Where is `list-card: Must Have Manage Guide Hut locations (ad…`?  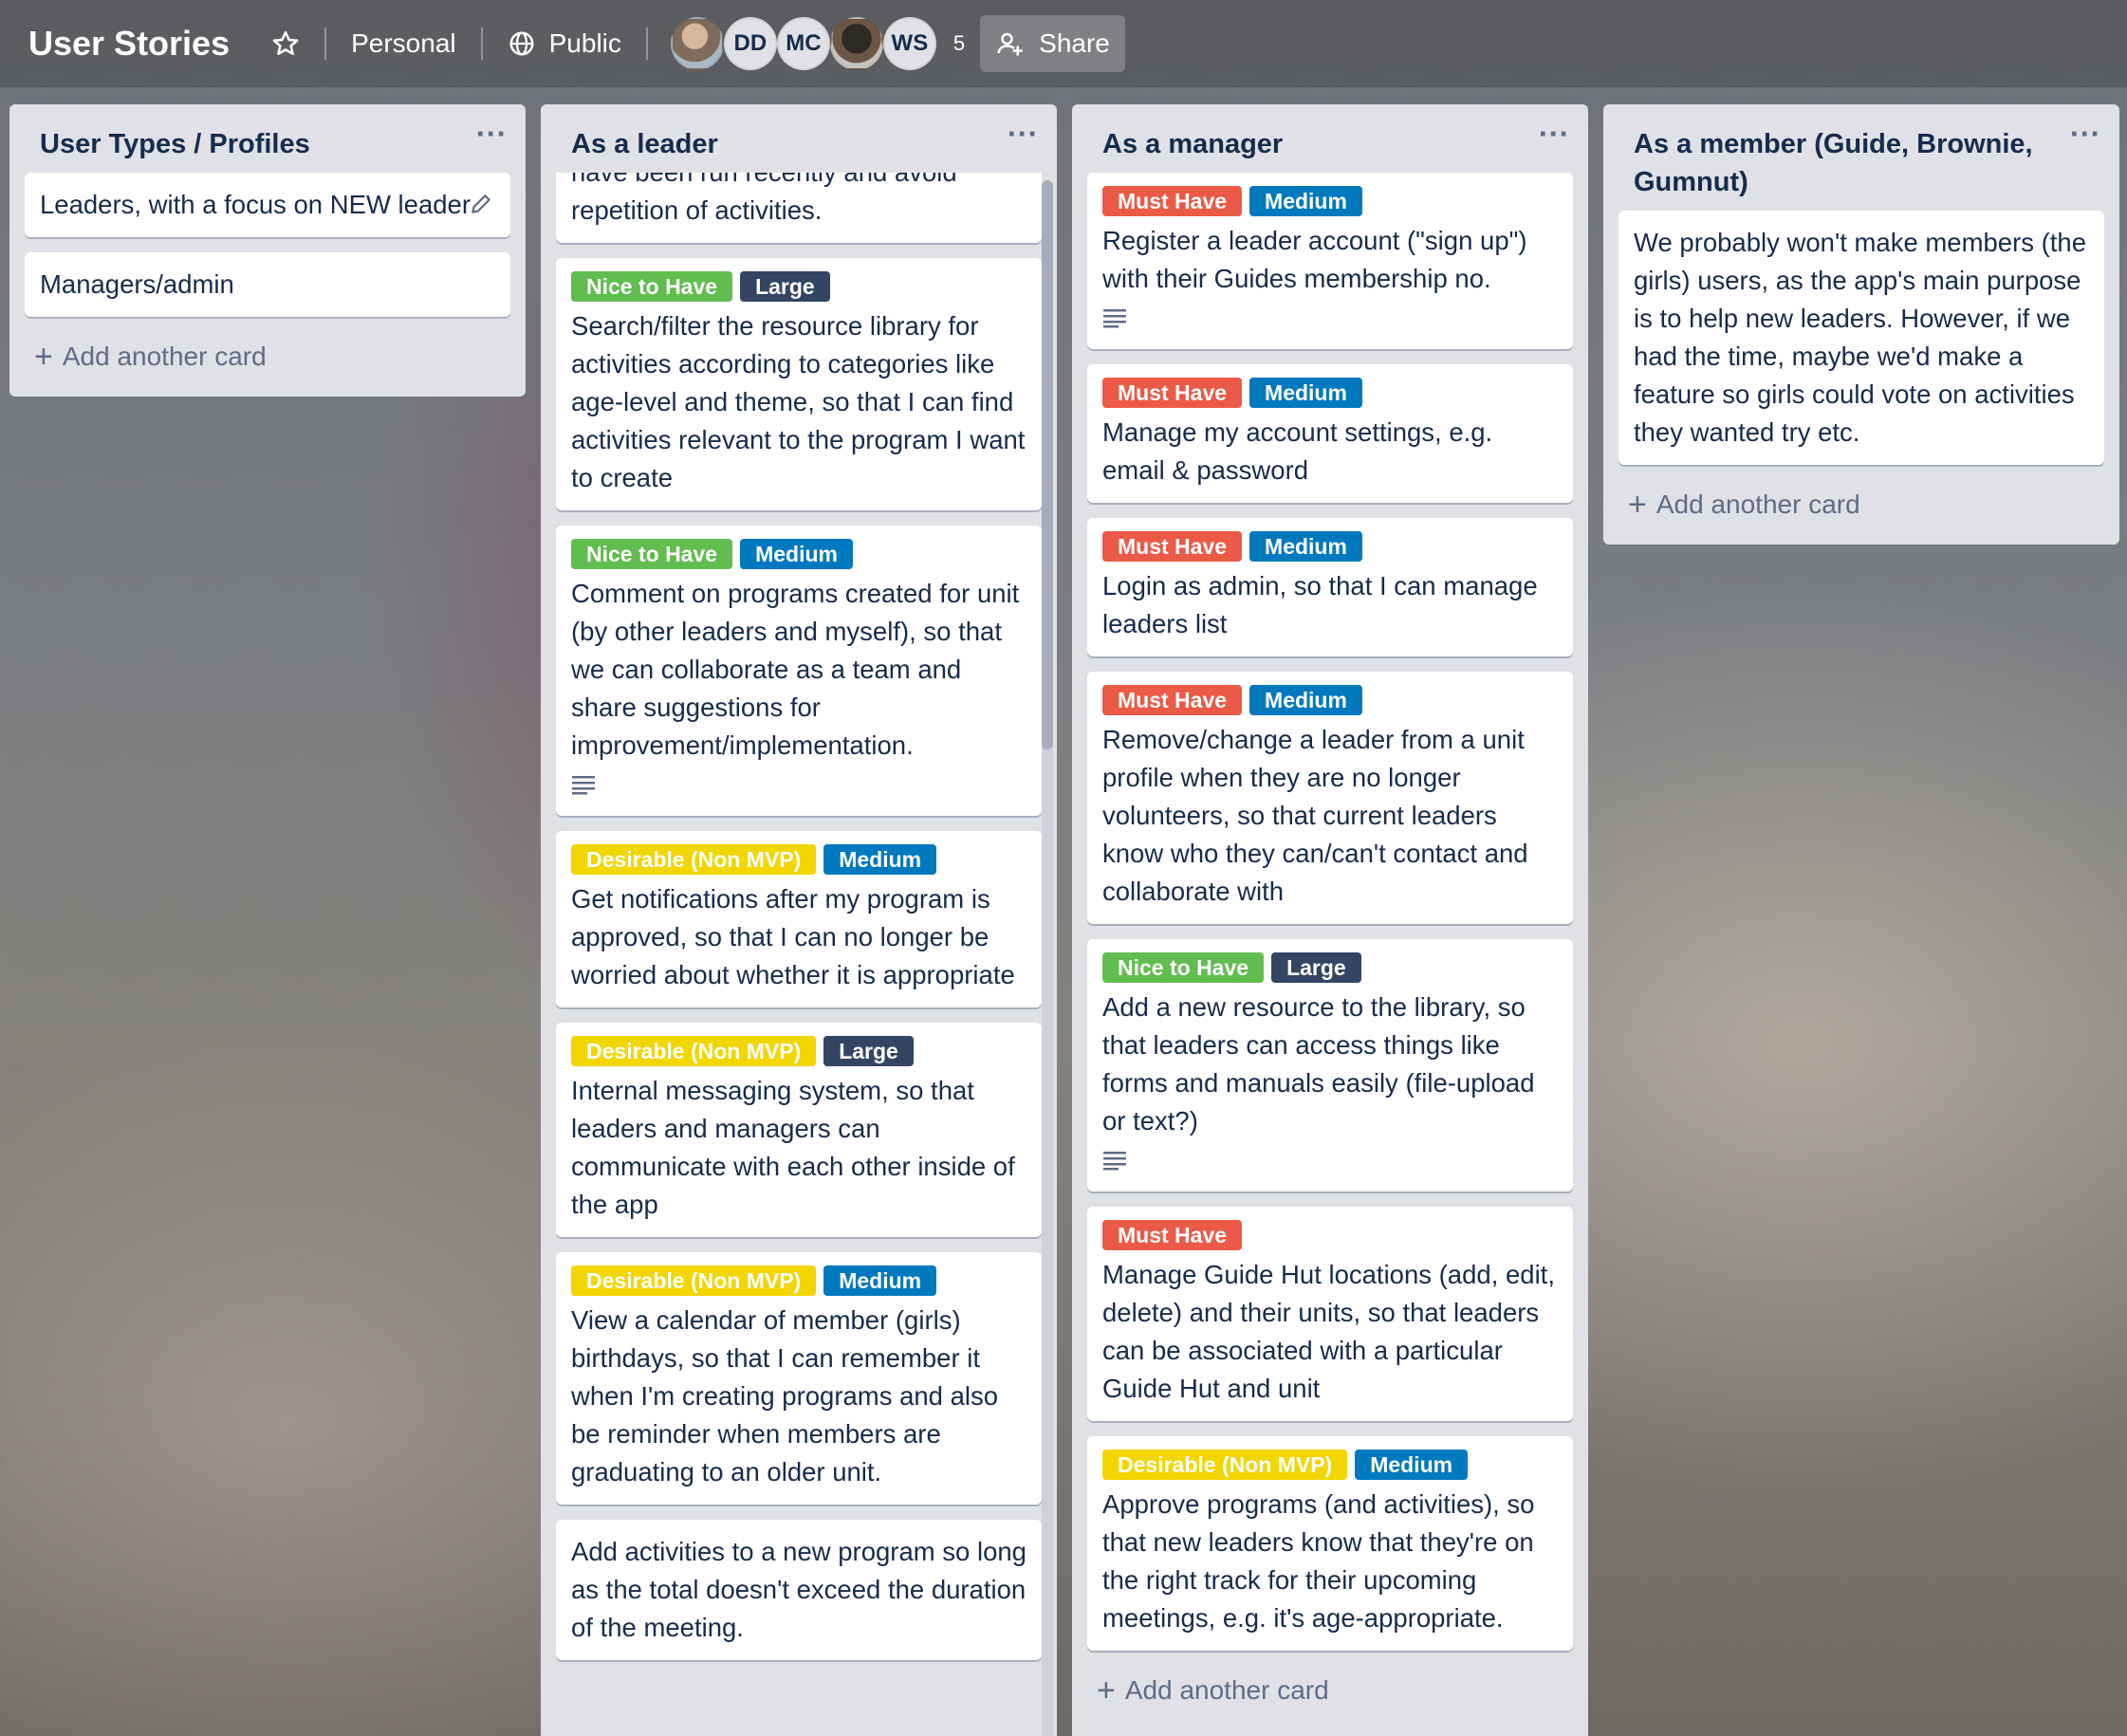 list-card: Must Have Manage Guide Hut locations (ad… is located at coordinates (1330, 1314).